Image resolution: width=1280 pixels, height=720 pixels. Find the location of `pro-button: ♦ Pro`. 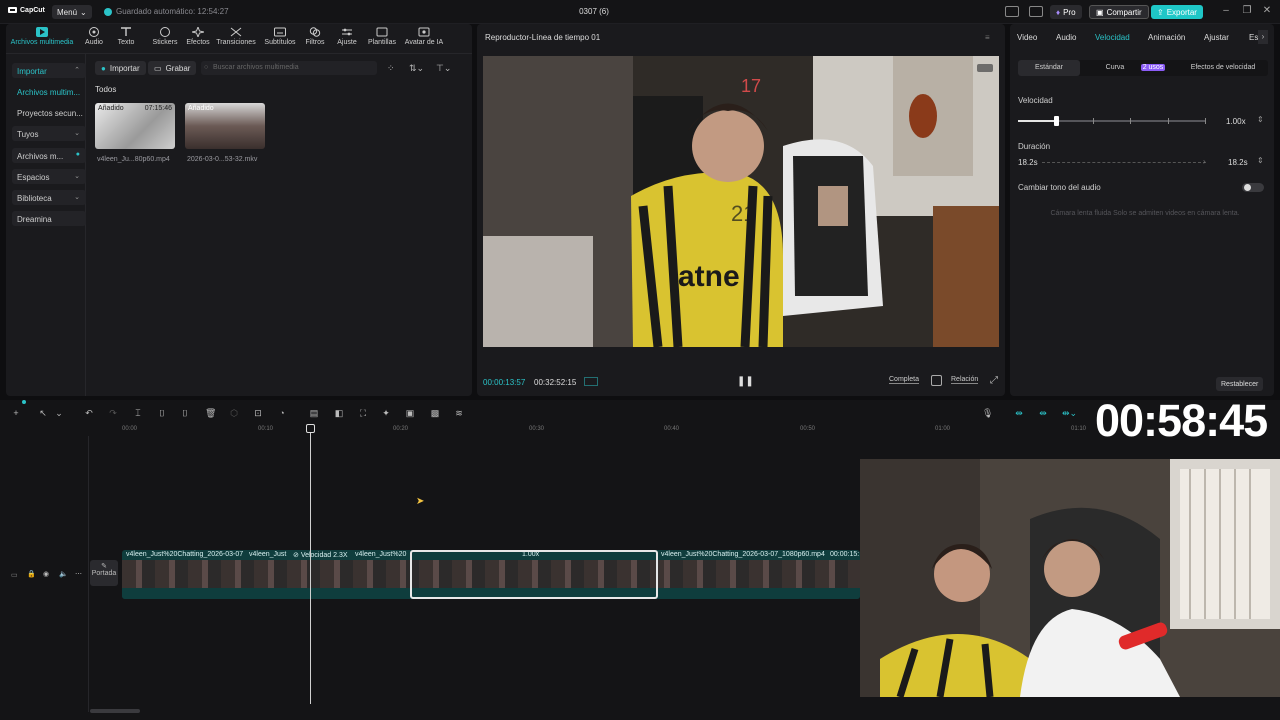

pro-button: ♦ Pro is located at coordinates (1066, 12).